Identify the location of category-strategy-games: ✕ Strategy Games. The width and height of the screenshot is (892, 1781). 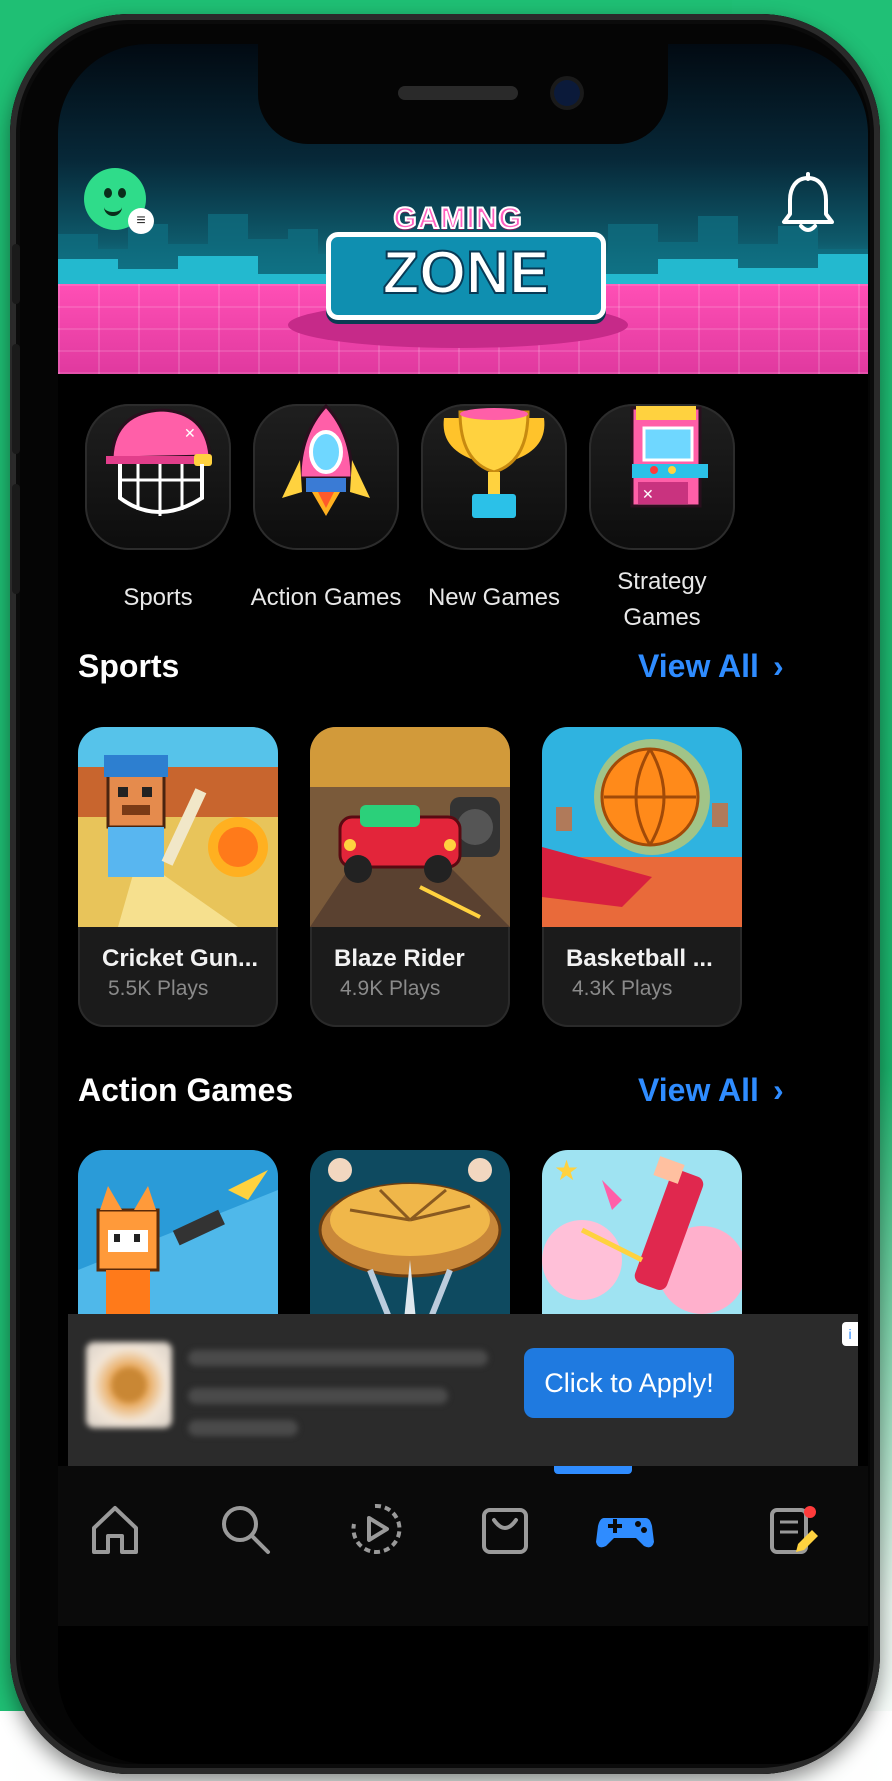
(662, 520).